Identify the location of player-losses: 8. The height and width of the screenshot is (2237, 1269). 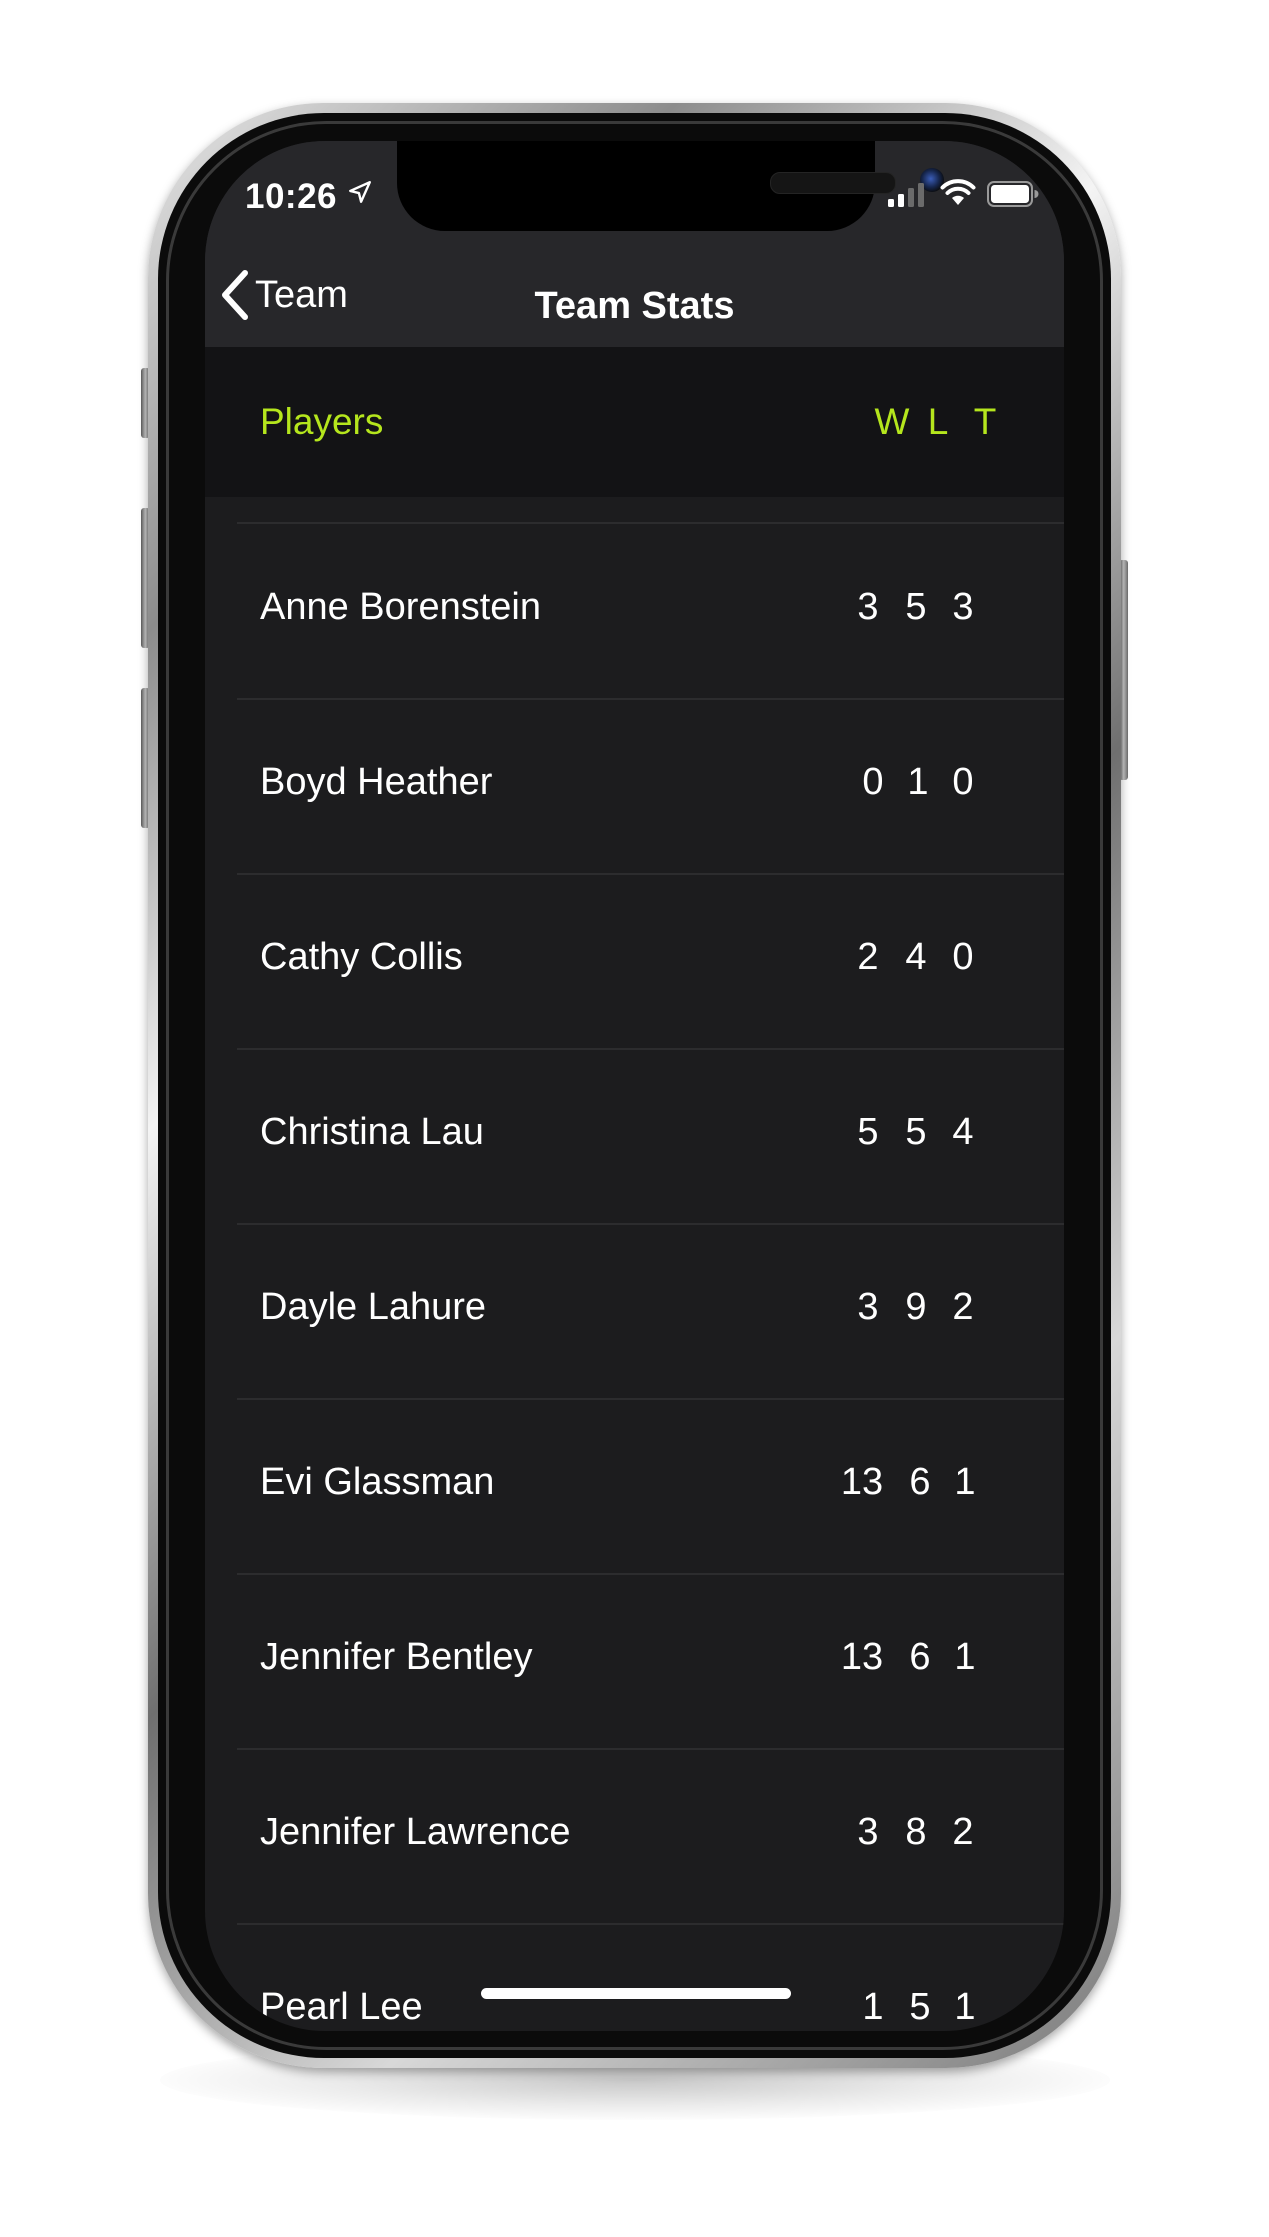
(916, 1832).